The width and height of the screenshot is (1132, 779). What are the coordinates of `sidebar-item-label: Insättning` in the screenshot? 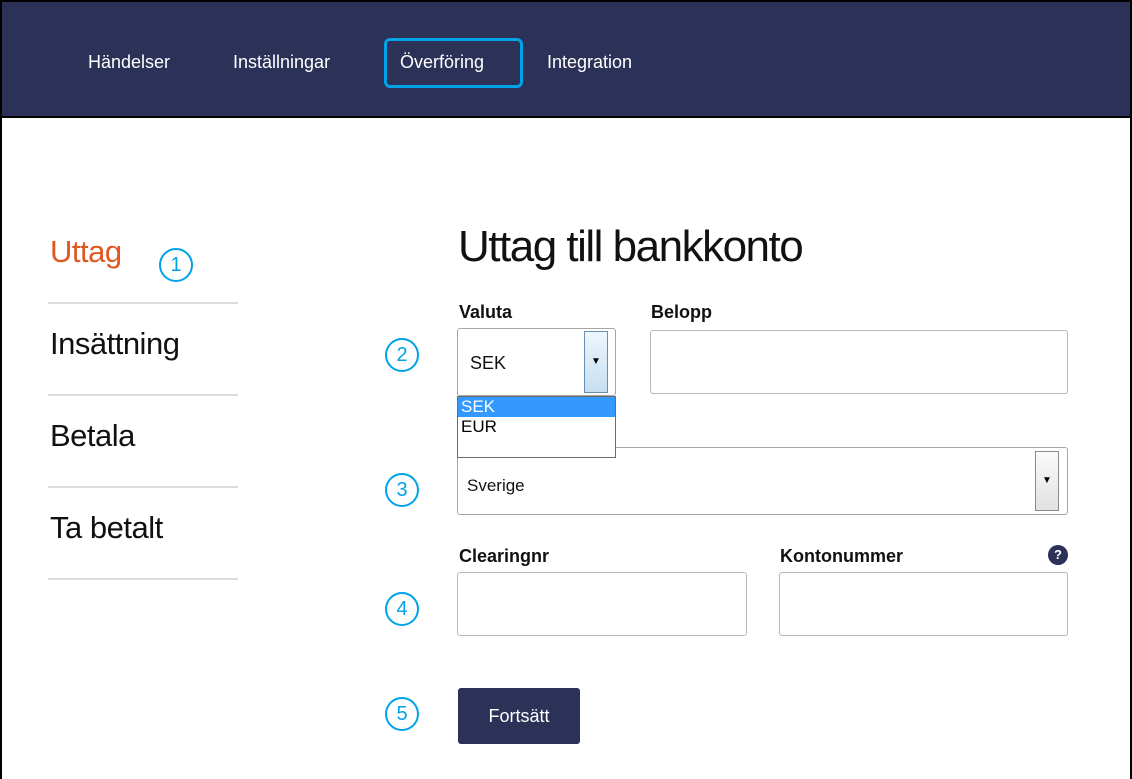 It's located at (115, 343).